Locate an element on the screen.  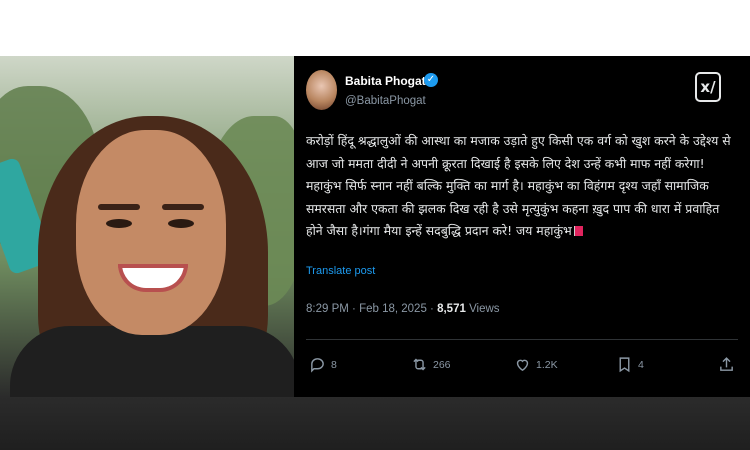
divider is located at coordinates (522, 339).